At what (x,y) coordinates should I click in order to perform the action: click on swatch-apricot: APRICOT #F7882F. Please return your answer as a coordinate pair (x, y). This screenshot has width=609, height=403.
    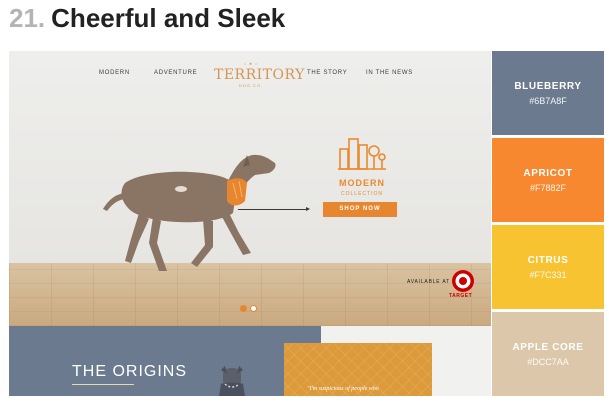
    Looking at the image, I should click on (548, 180).